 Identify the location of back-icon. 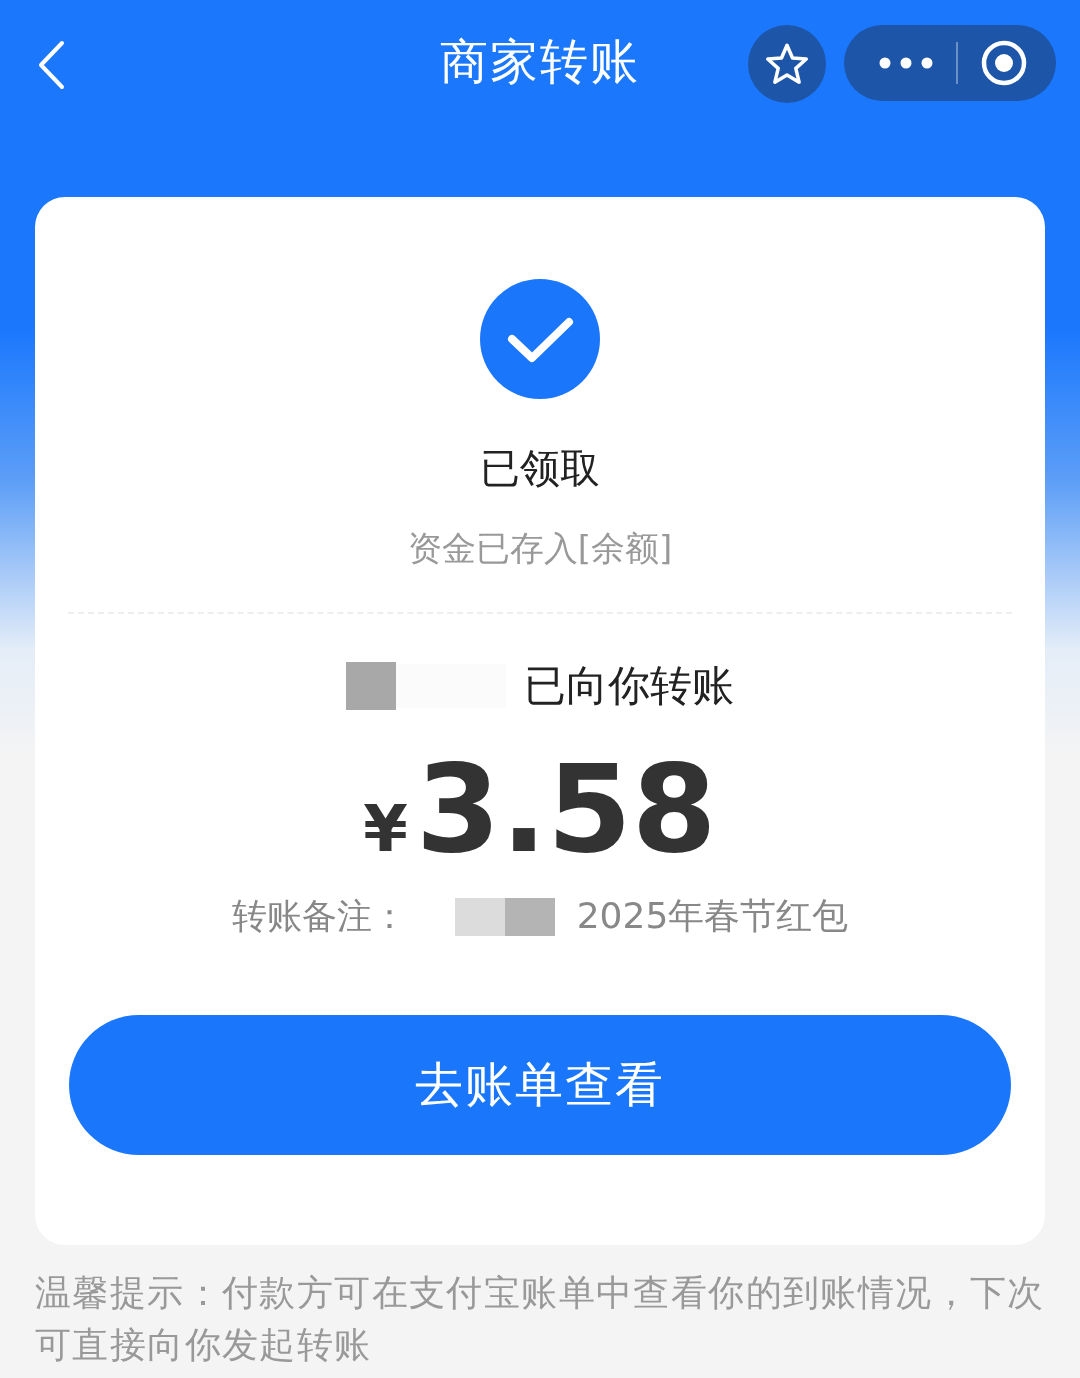
(51, 65).